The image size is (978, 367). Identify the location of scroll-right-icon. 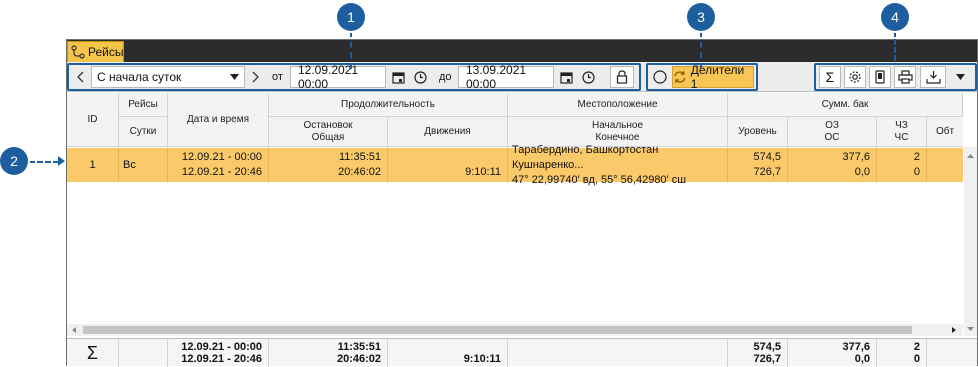
(954, 330).